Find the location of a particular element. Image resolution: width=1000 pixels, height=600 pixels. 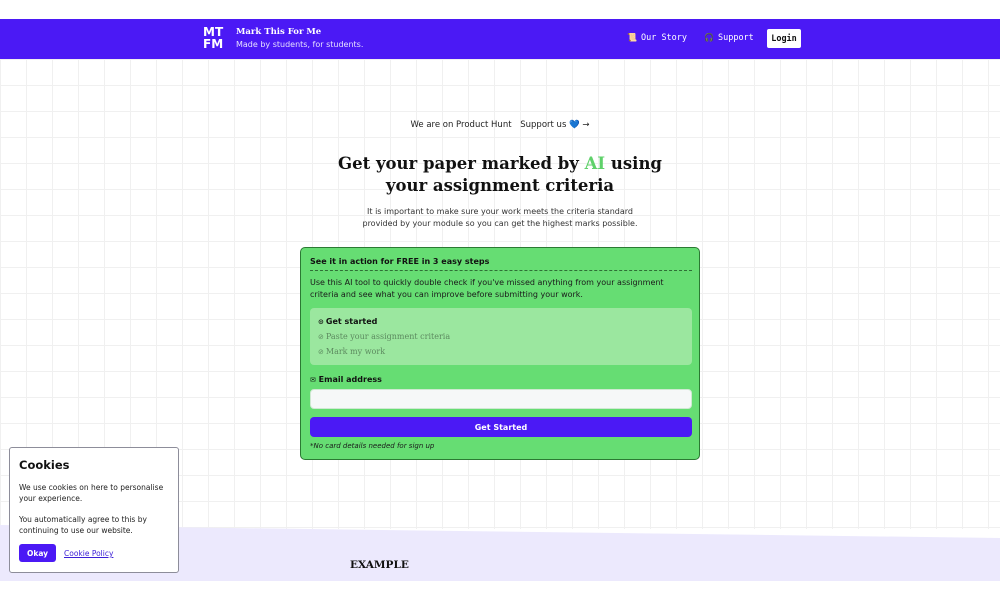

example-heading: EXAMPLE is located at coordinates (379, 565).